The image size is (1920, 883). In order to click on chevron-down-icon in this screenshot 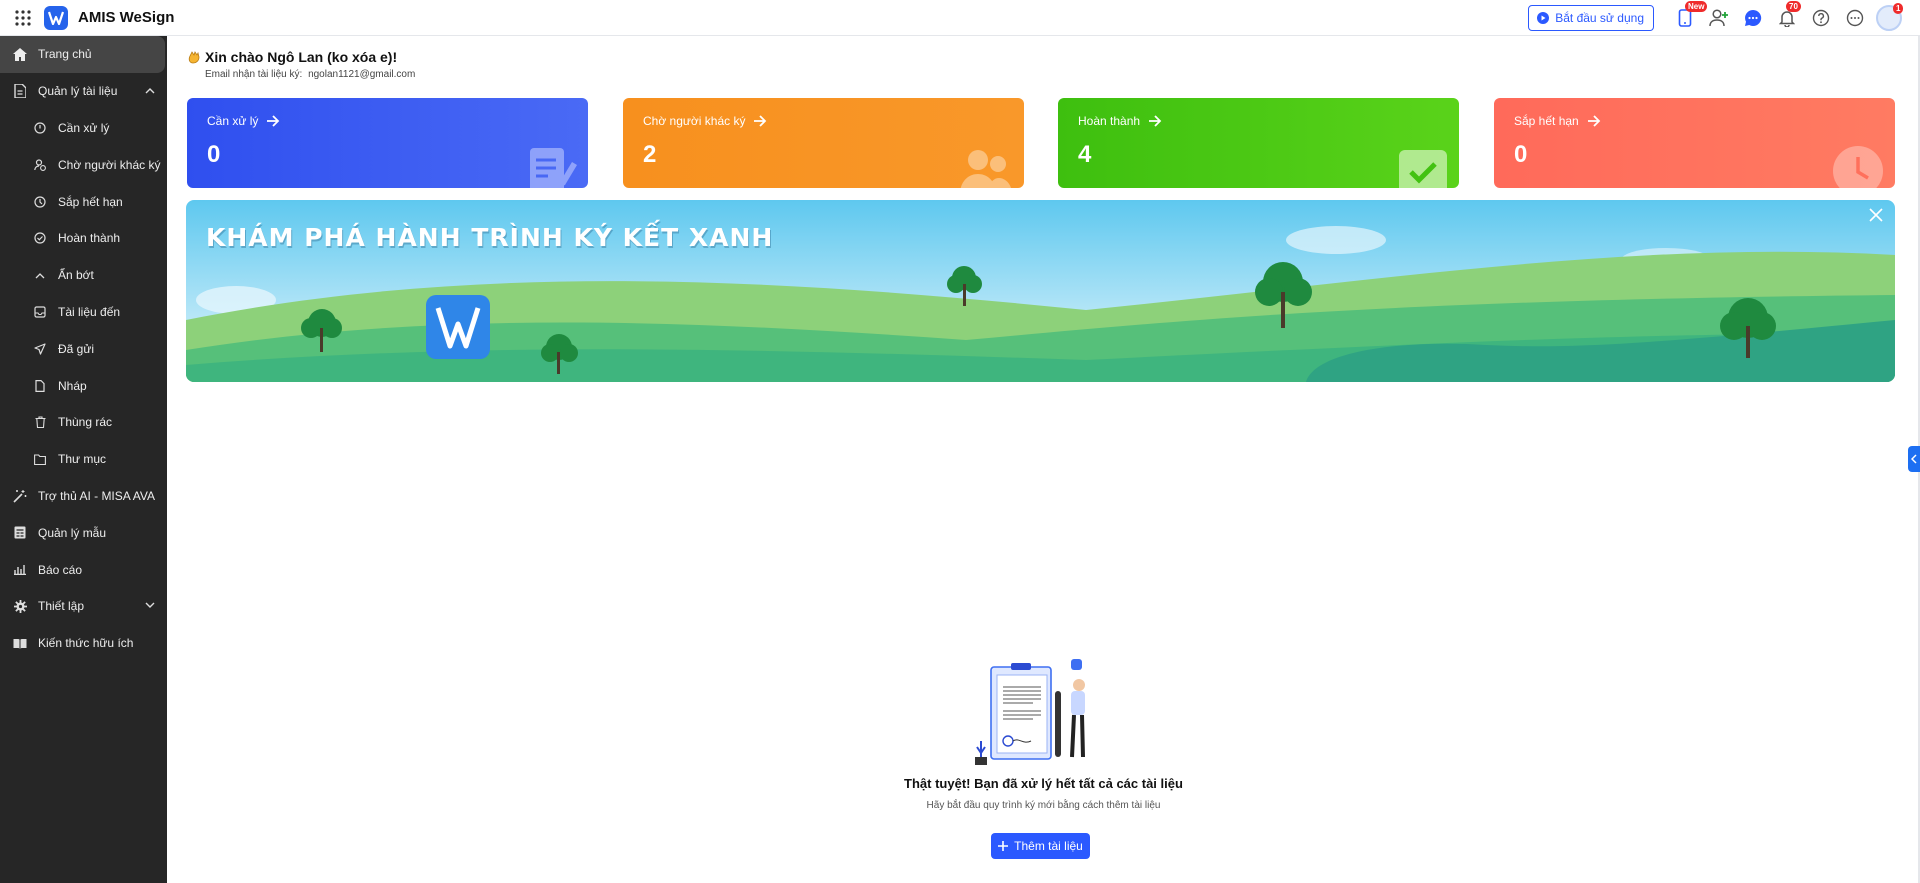, I will do `click(150, 605)`.